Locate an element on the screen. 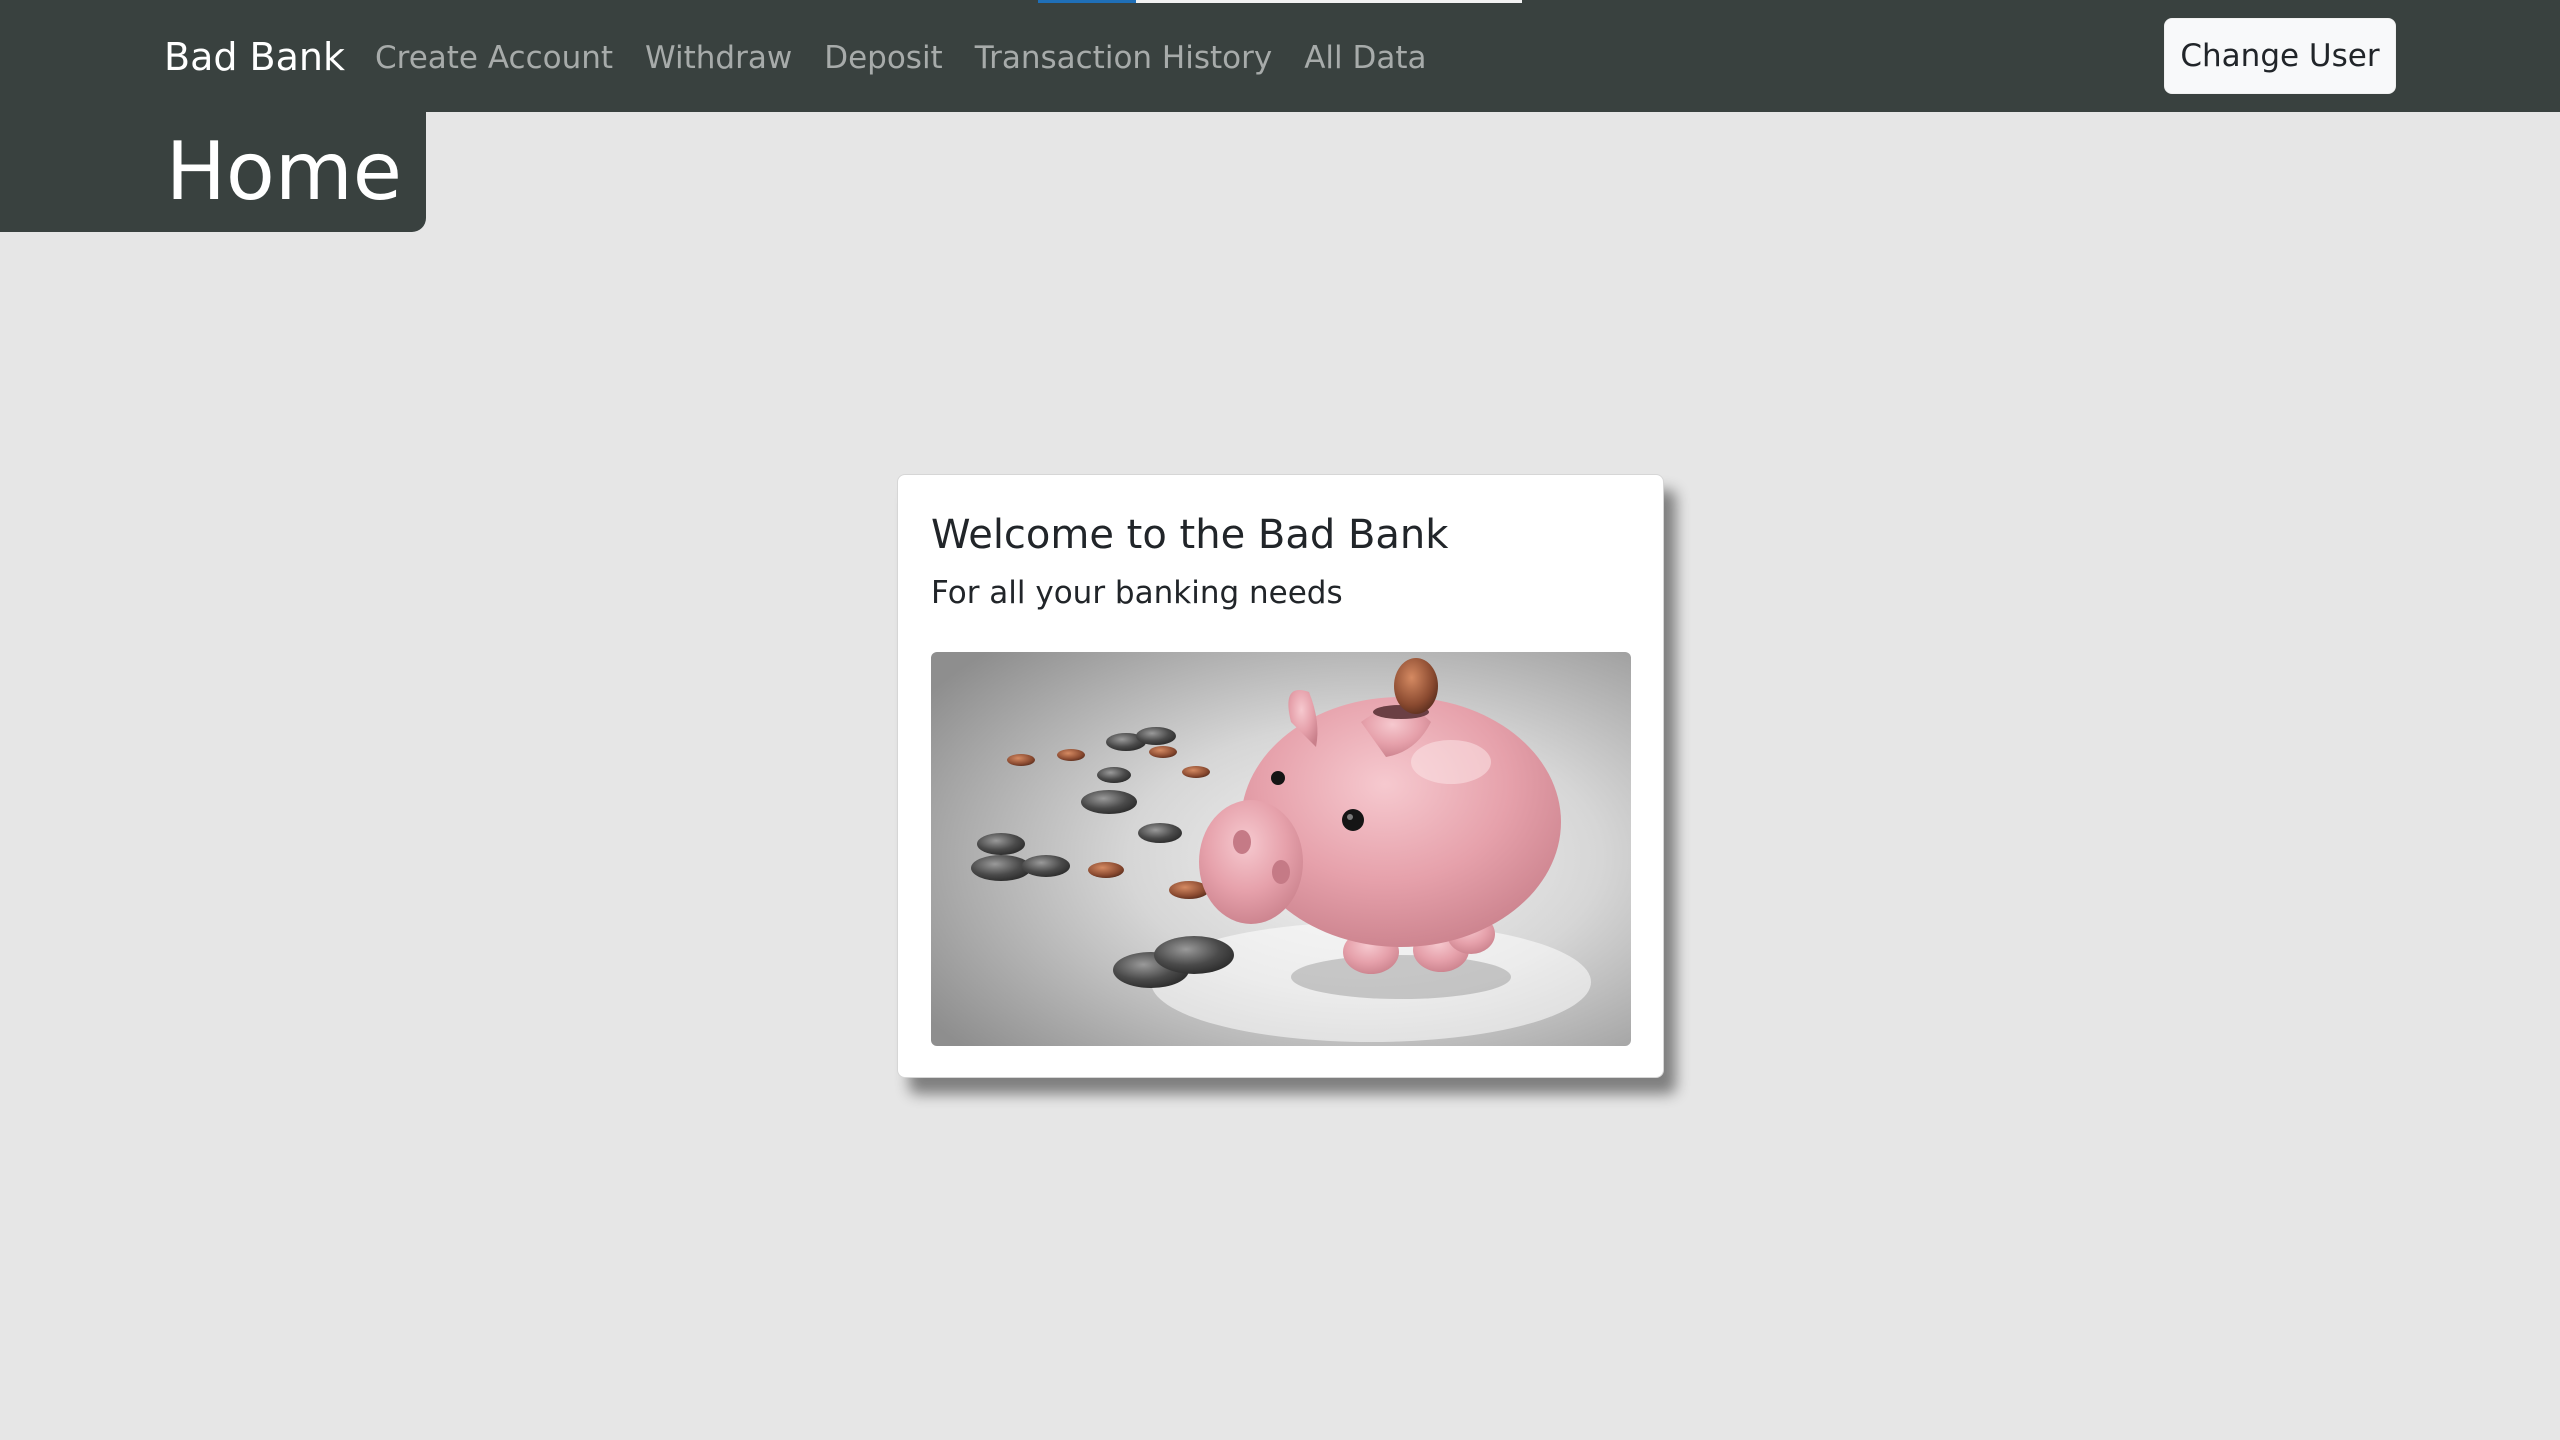 This screenshot has height=1440, width=2560. change-user-button: Change User is located at coordinates (2280, 56).